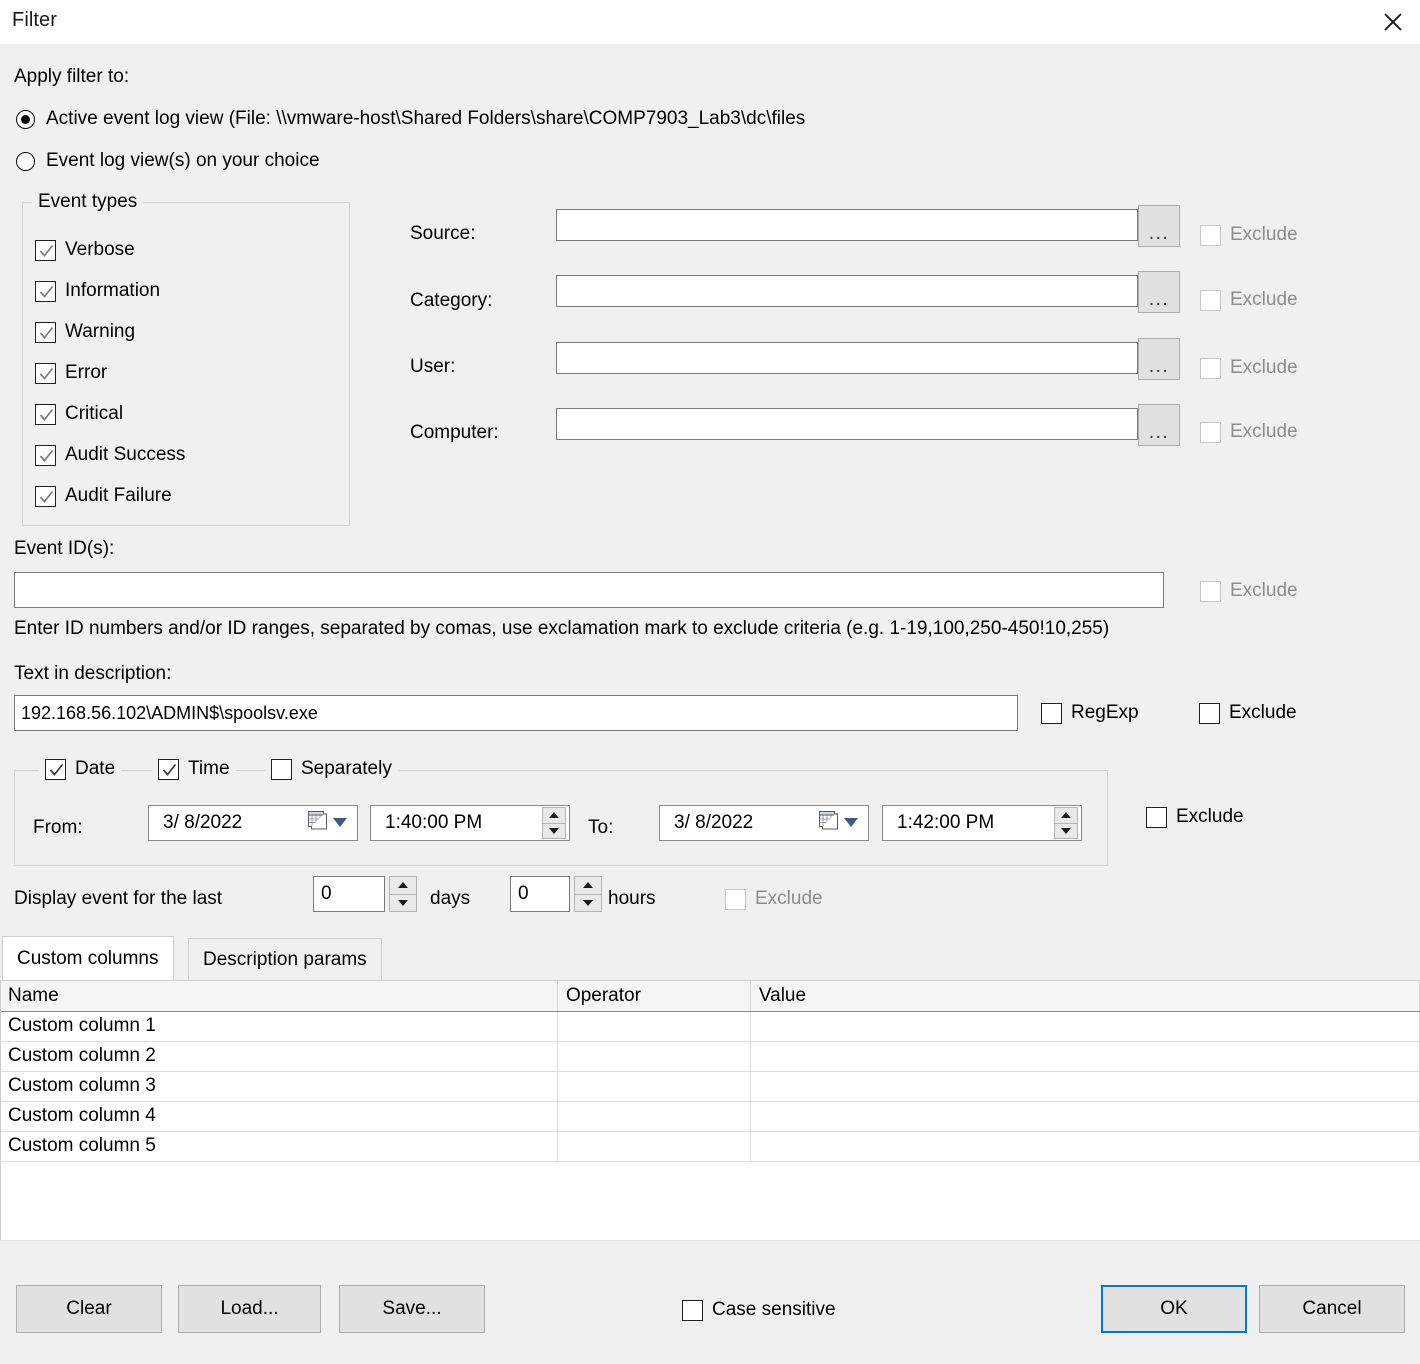  What do you see at coordinates (168, 161) in the screenshot?
I see `radio-event-log-views-choice: Event log view(s) on your choice` at bounding box center [168, 161].